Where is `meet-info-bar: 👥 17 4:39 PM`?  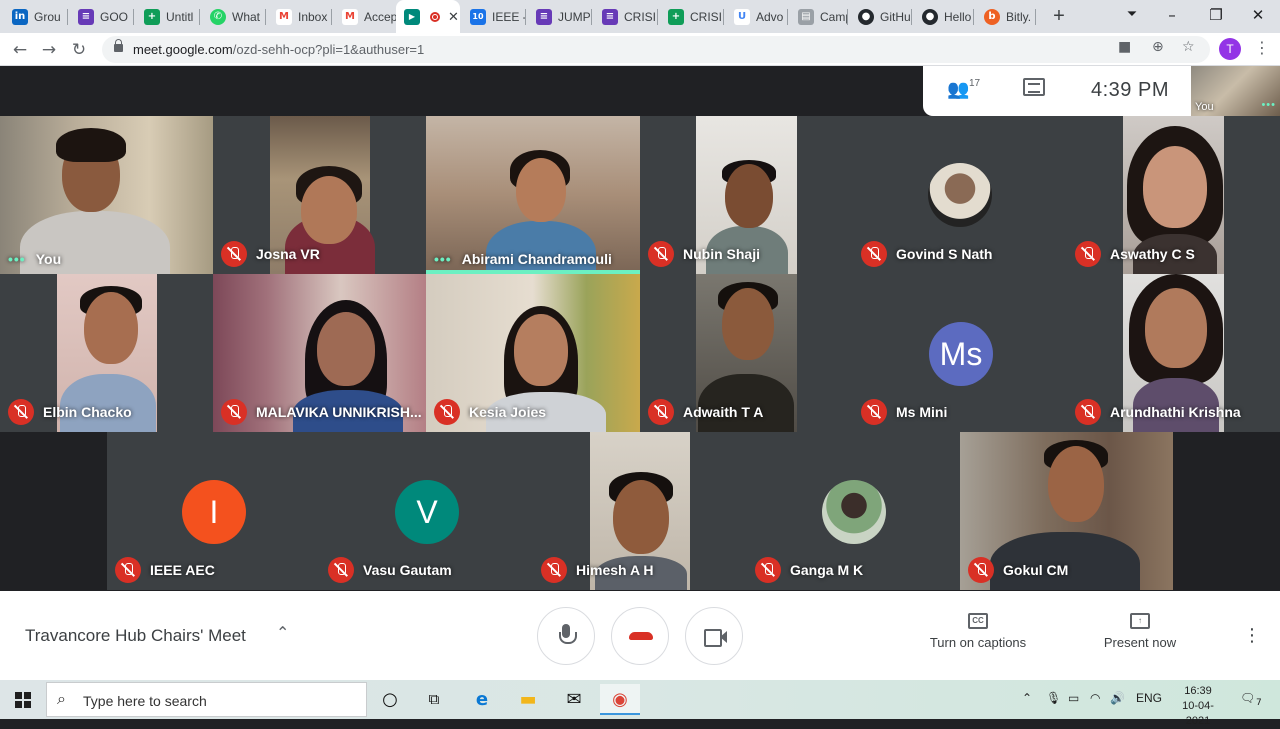
meet-info-bar: 👥 17 4:39 PM is located at coordinates (1057, 91).